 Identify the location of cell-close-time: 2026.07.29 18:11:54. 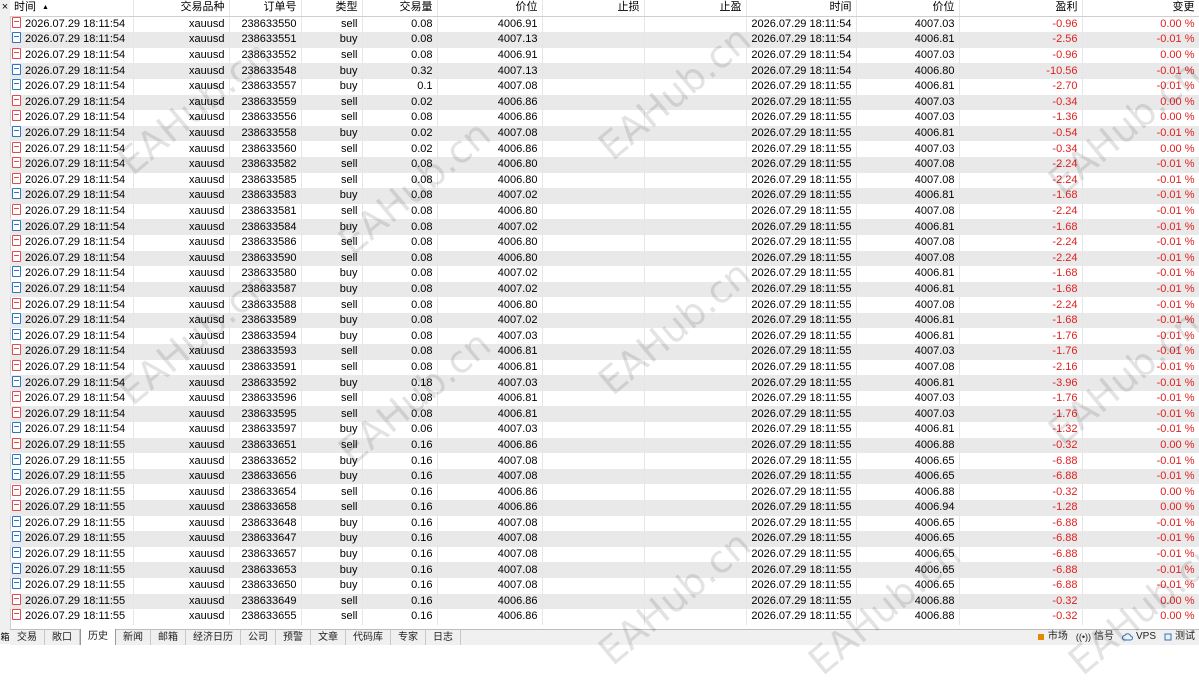
(801, 24).